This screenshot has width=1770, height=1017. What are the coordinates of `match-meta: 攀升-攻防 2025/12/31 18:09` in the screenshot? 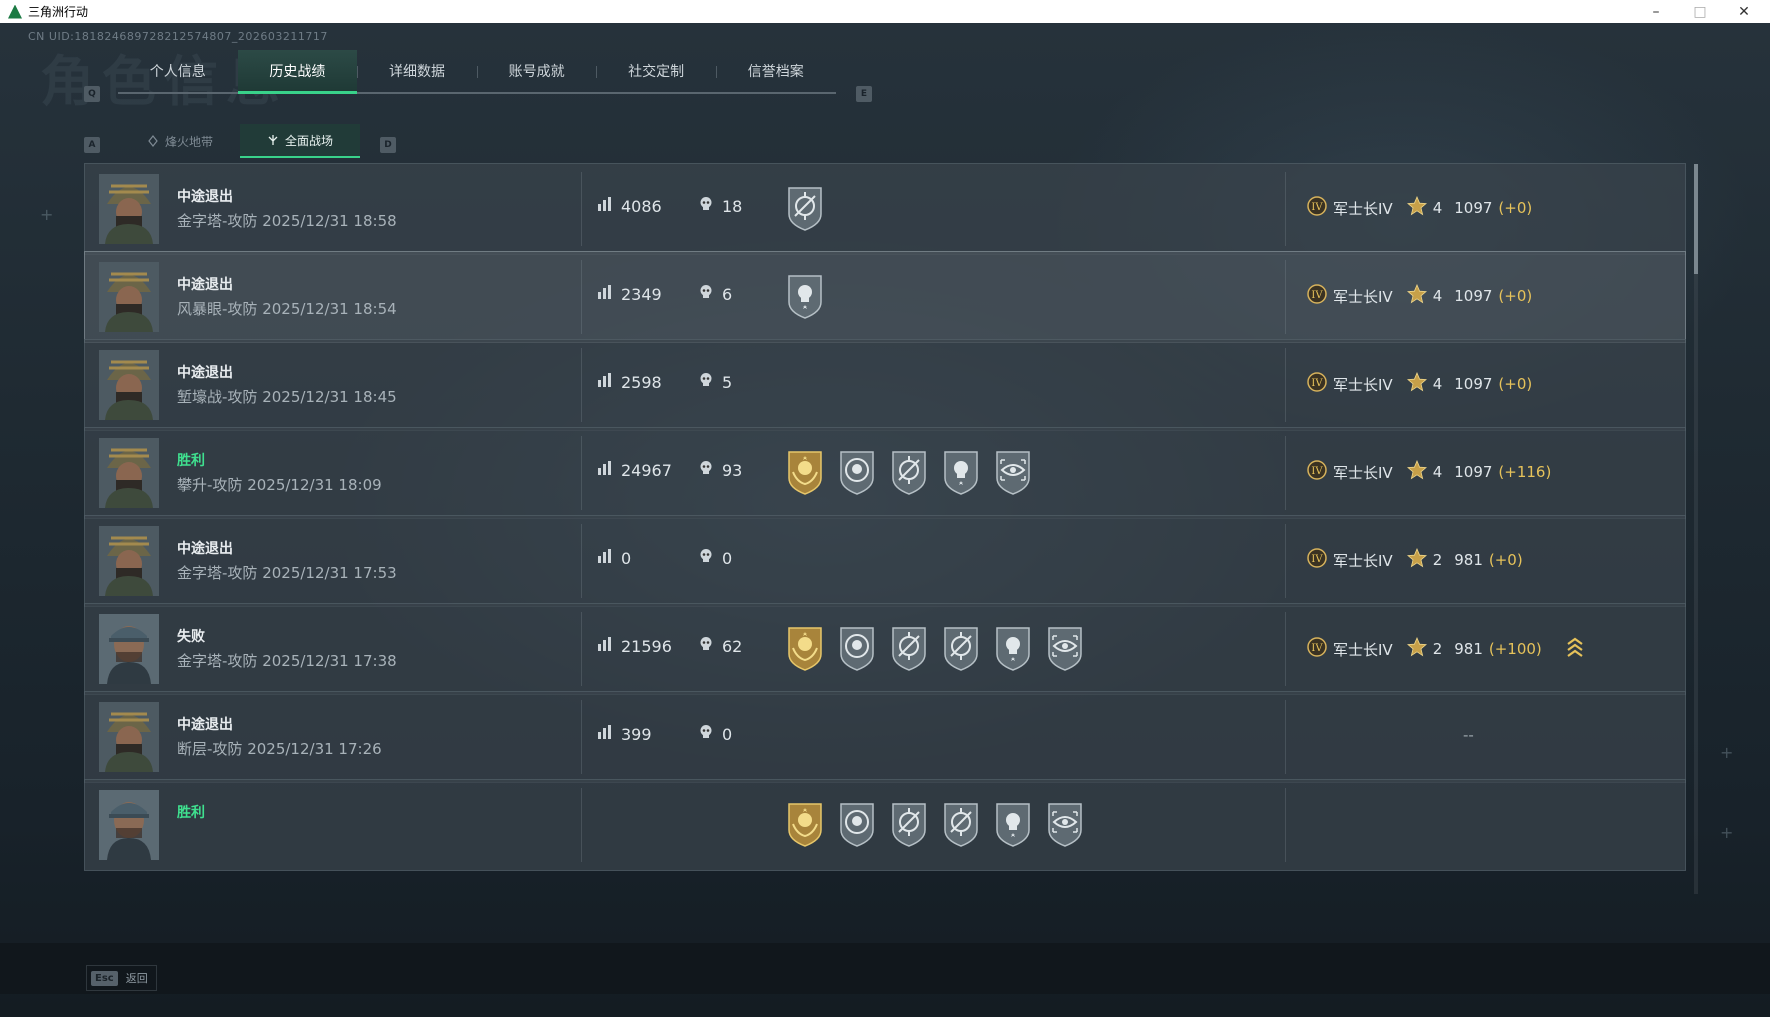 It's located at (279, 484).